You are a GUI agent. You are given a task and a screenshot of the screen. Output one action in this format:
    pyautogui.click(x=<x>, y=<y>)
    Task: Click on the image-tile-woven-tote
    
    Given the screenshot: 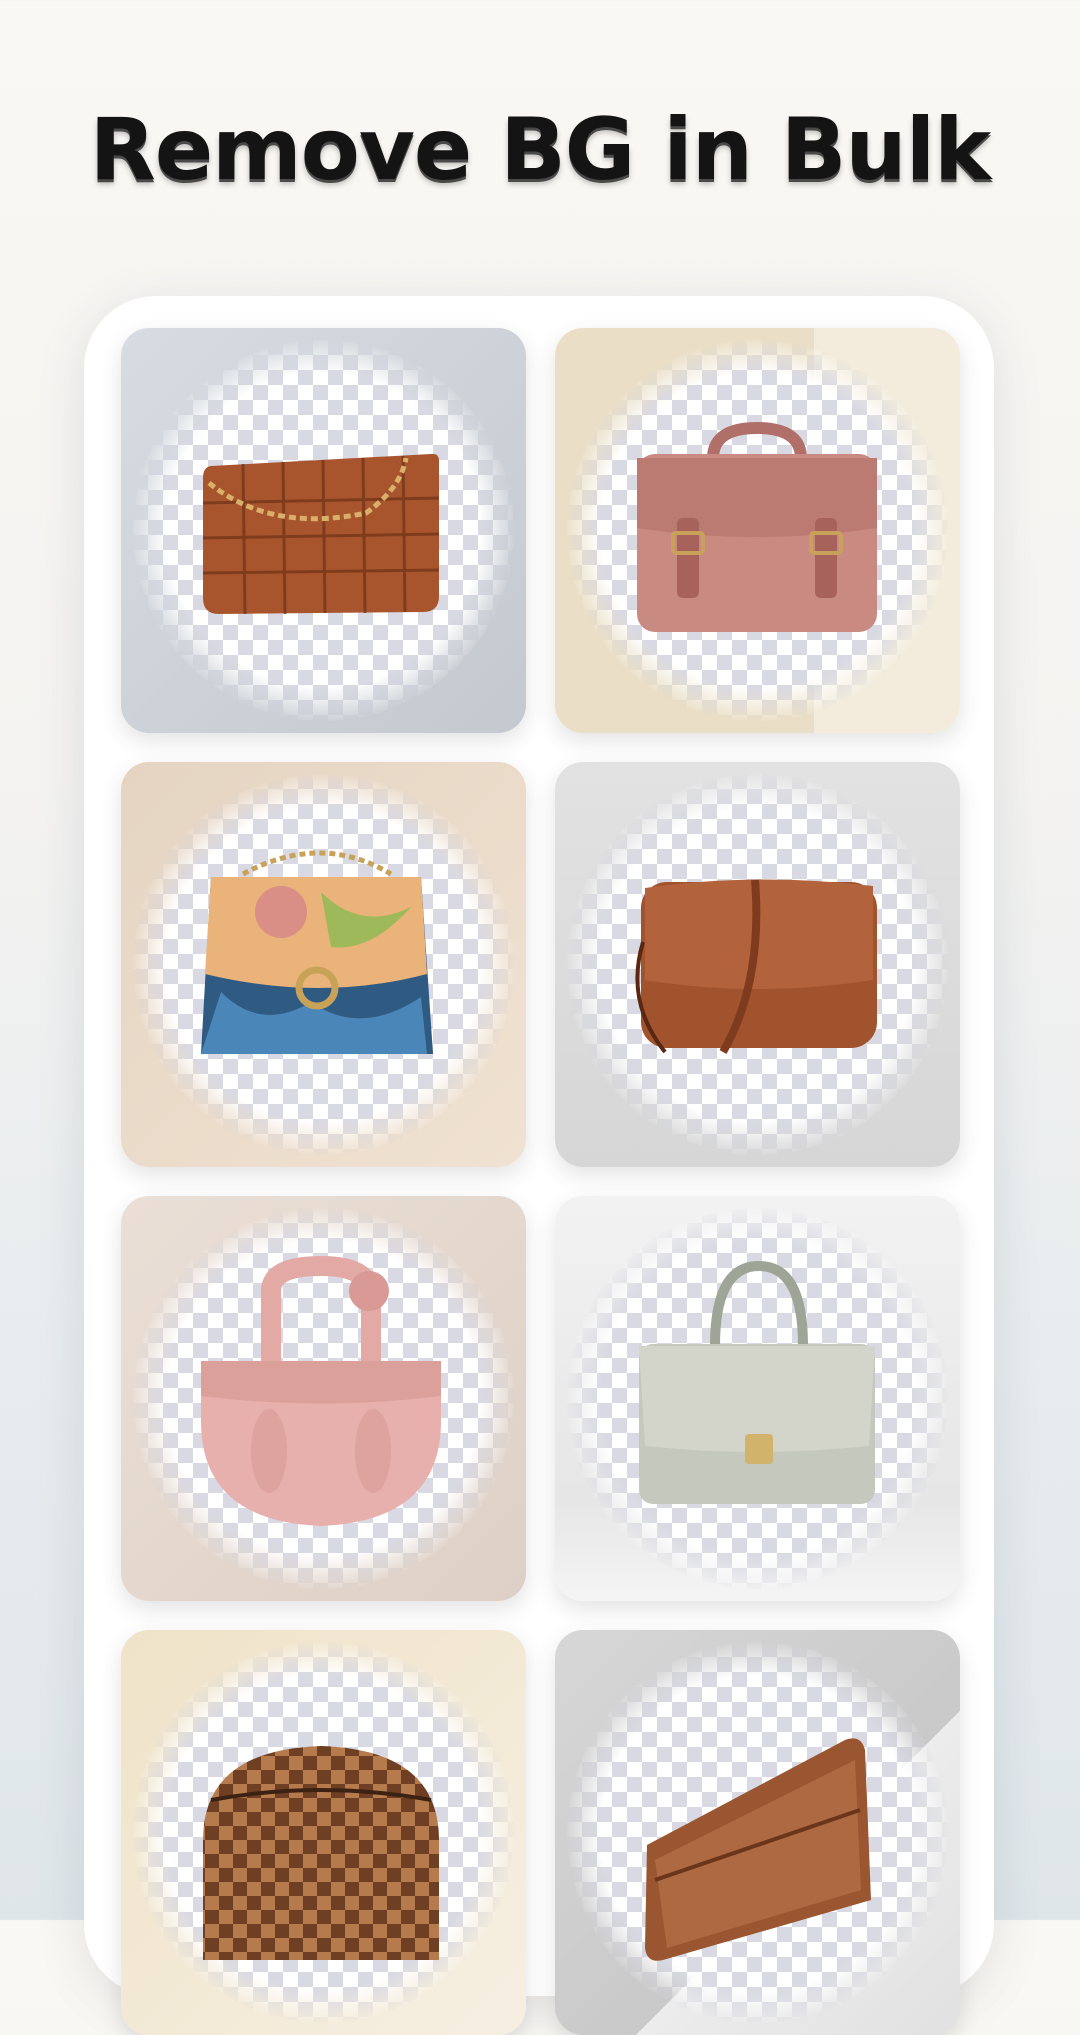 What is the action you would take?
    pyautogui.click(x=323, y=530)
    